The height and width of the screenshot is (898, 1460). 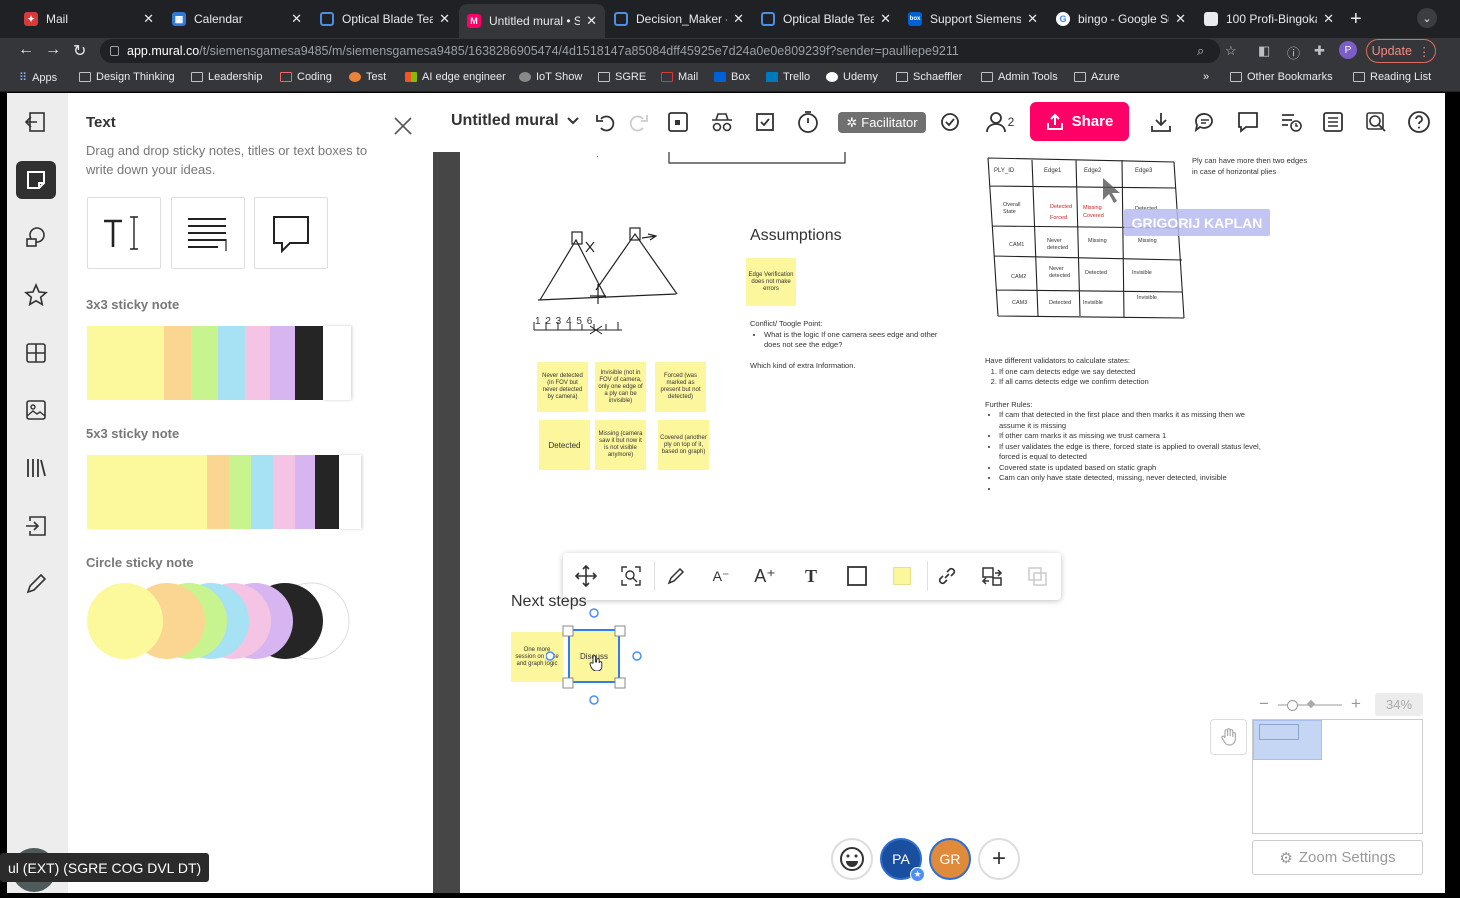 I want to click on bookmark-udemy: Udemy, so click(x=852, y=77).